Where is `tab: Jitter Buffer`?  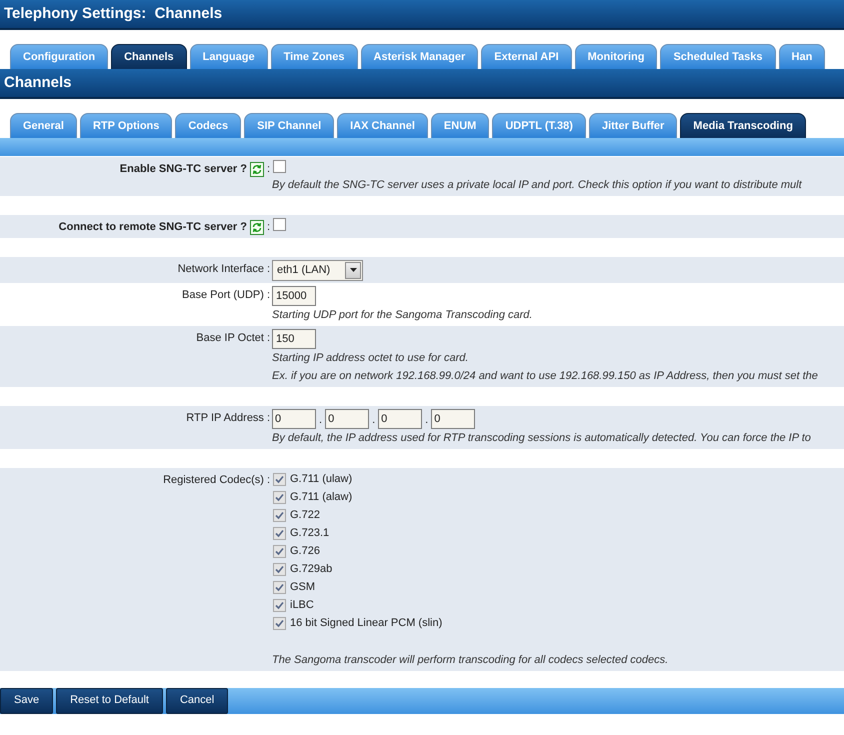 tab: Jitter Buffer is located at coordinates (633, 125).